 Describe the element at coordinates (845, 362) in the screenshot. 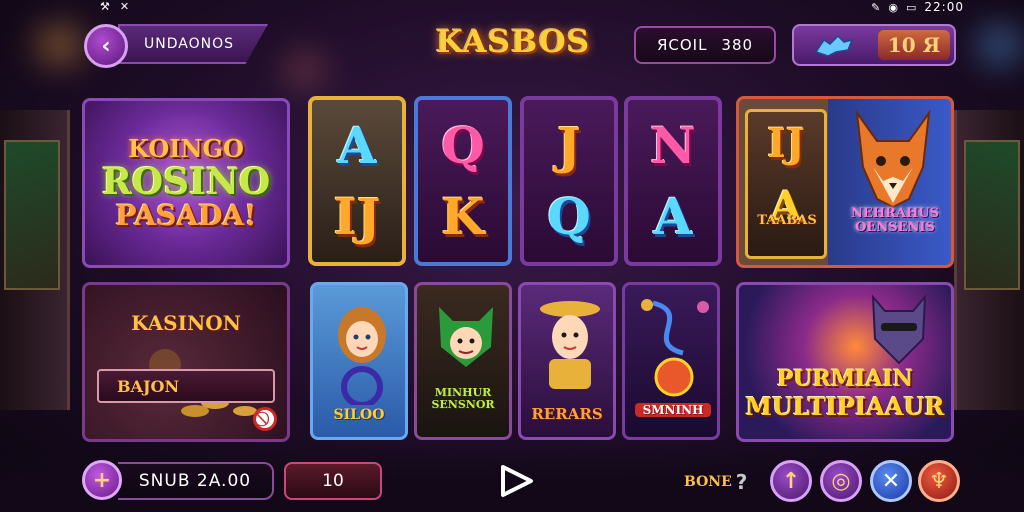

I see `multiplier-panel: PURMIAIN MULTIPIAAUR` at that location.